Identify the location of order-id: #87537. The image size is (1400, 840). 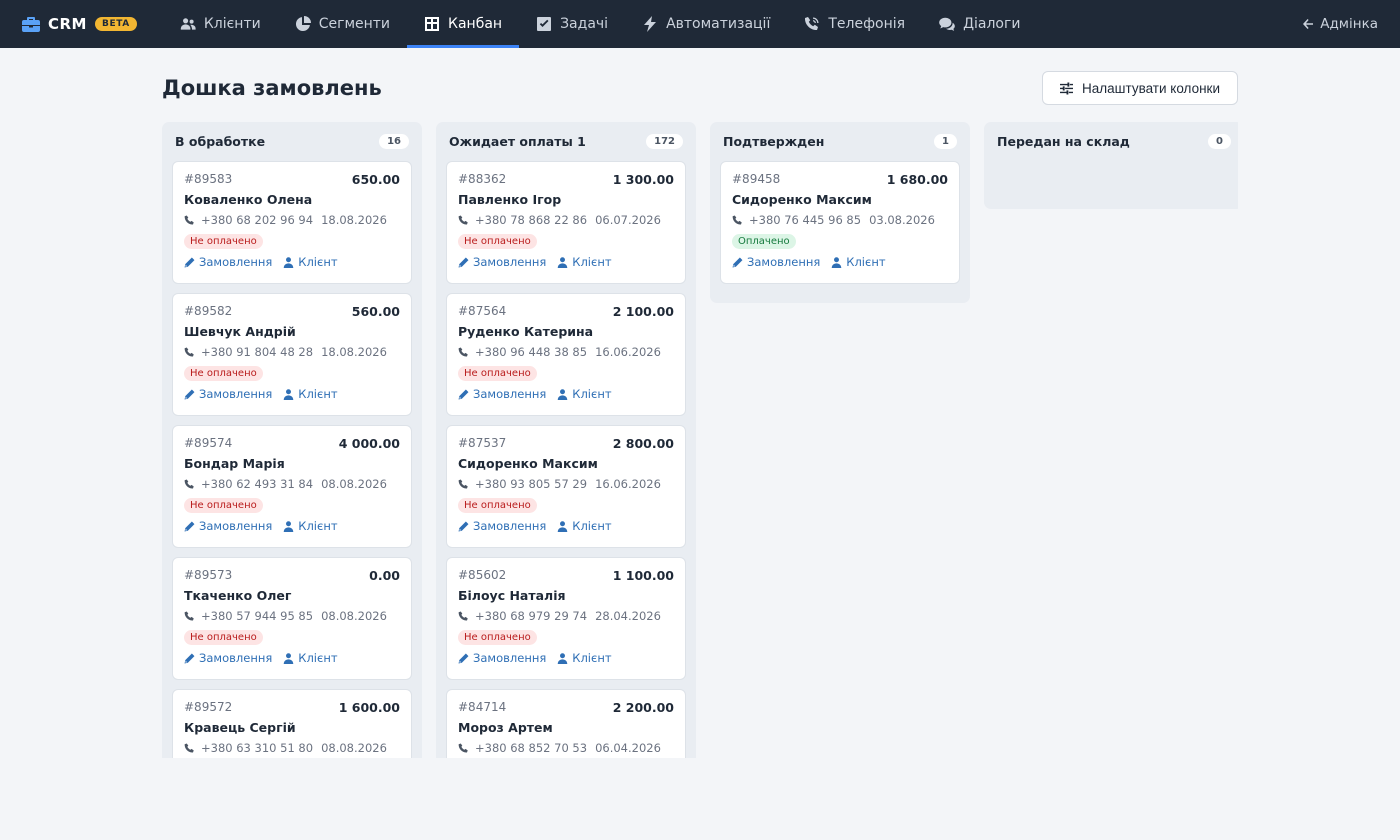
(482, 443).